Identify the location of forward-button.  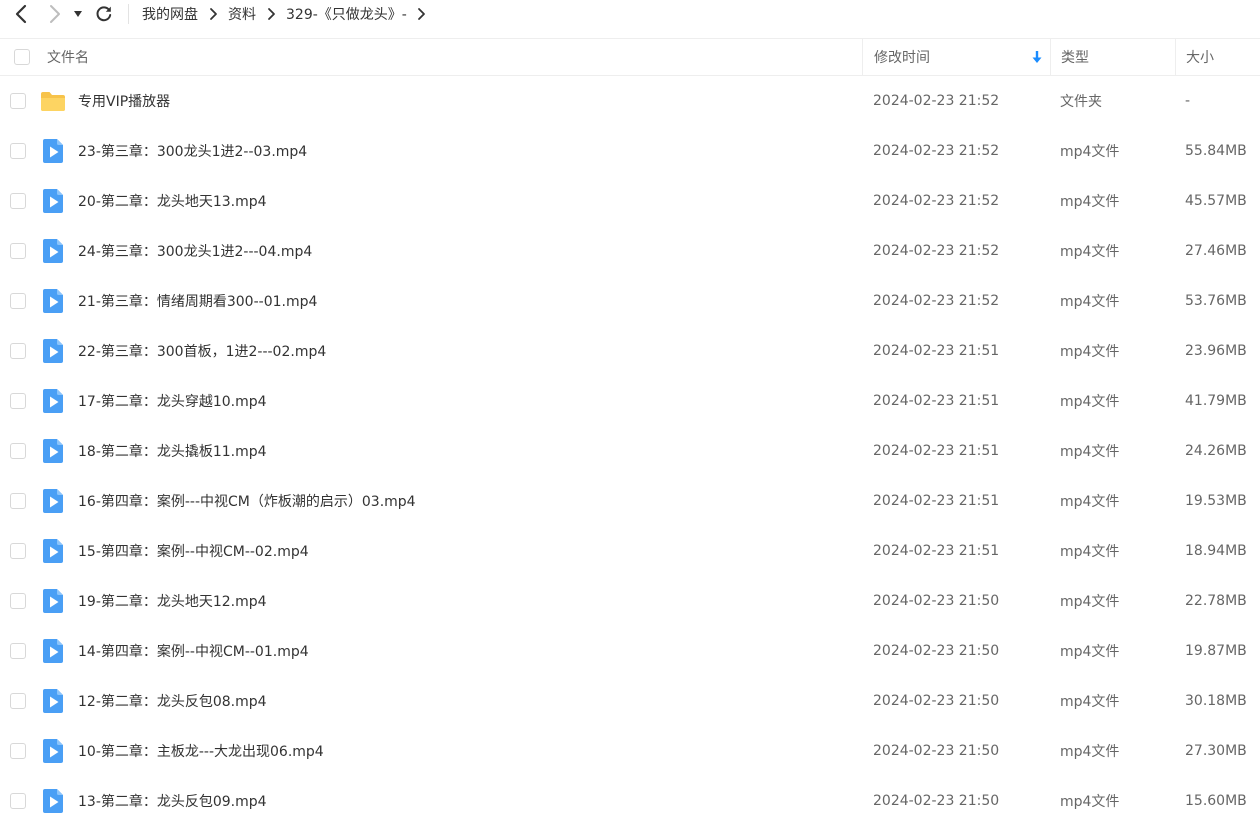
(55, 14).